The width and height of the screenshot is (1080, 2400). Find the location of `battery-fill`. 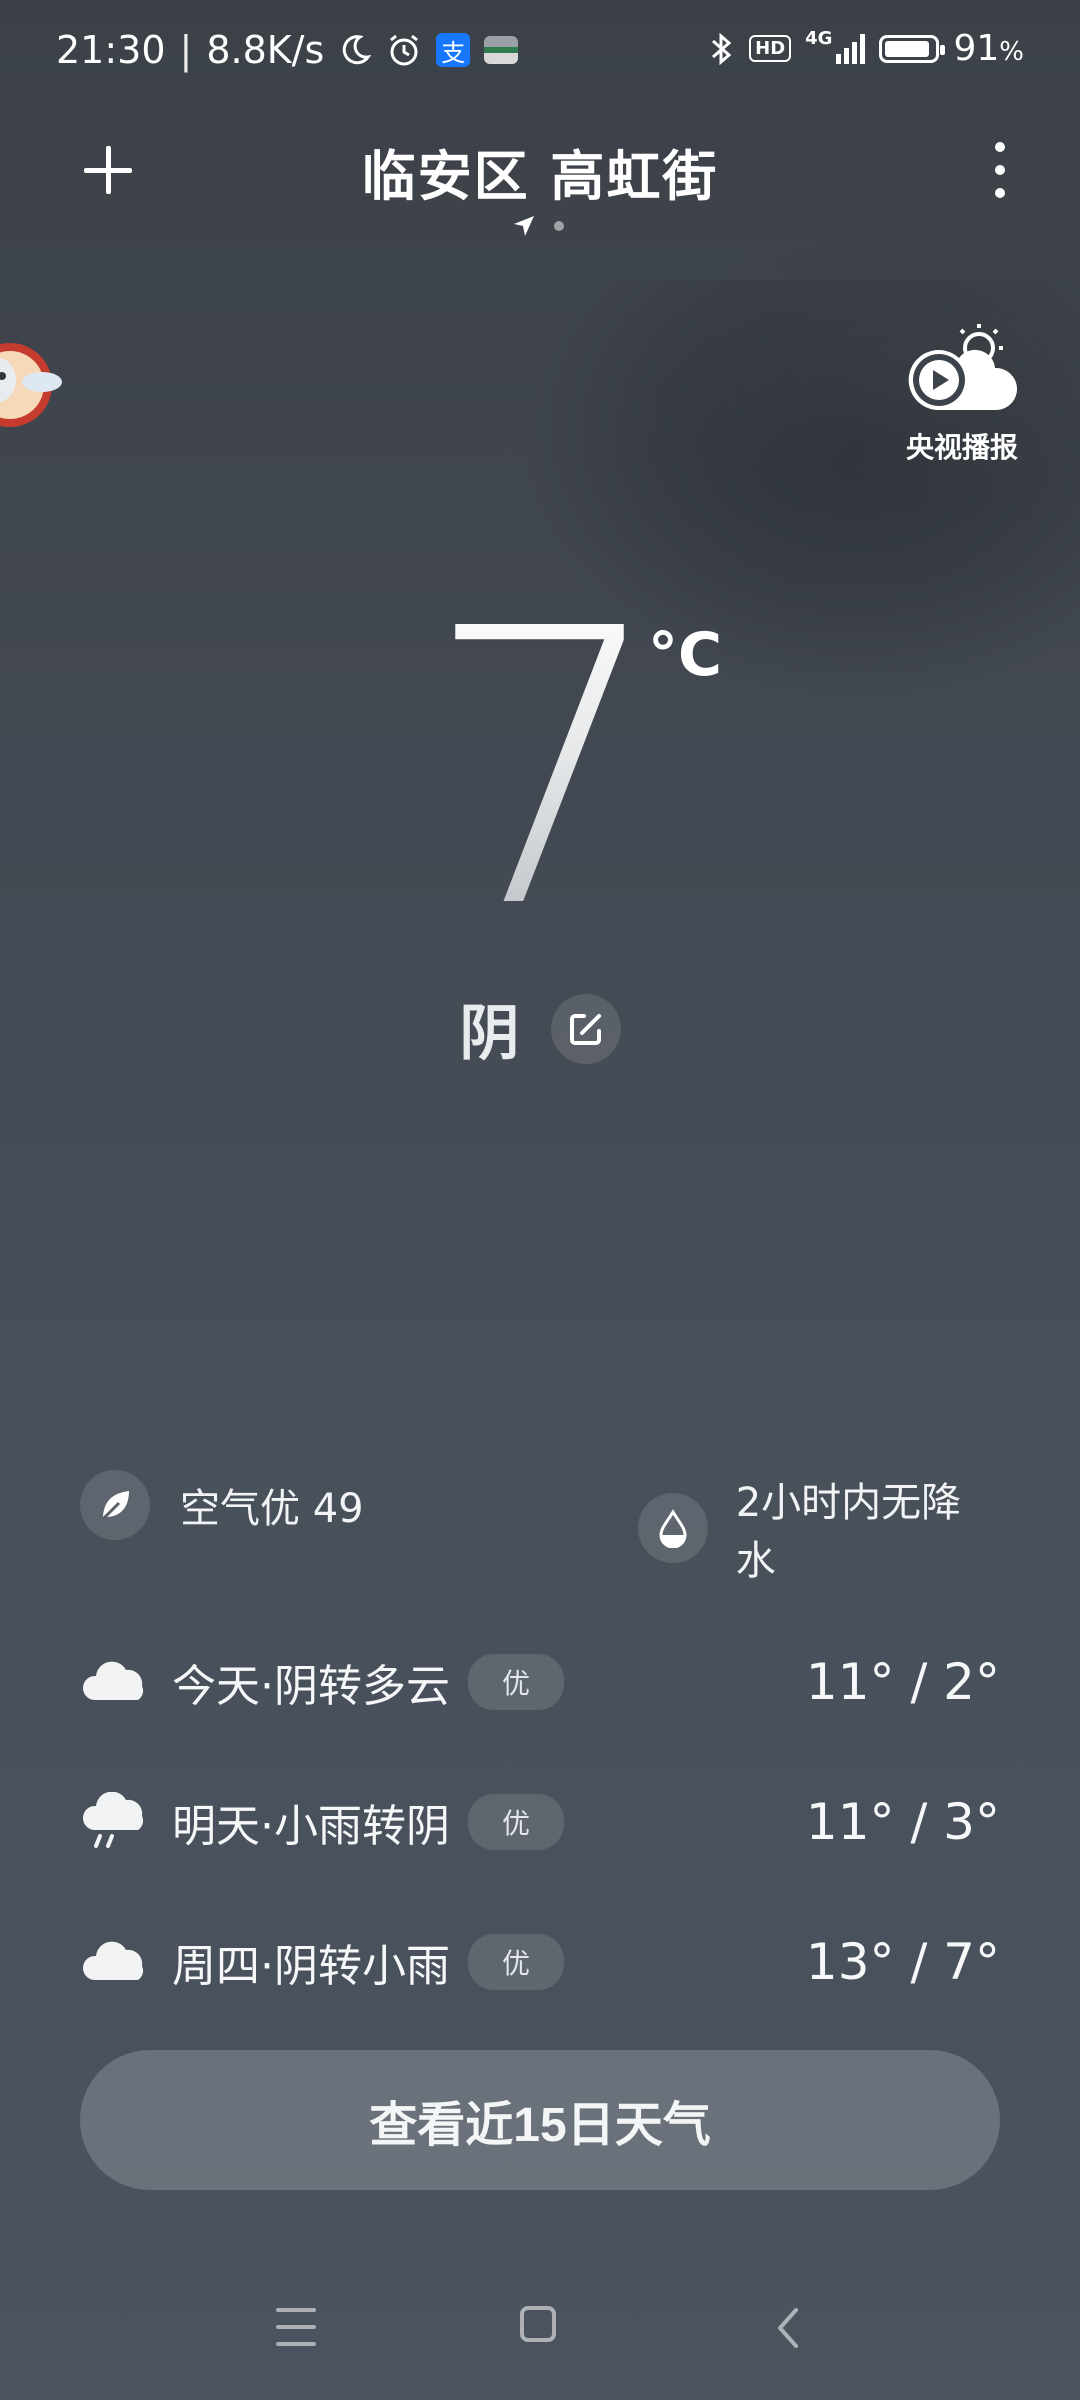

battery-fill is located at coordinates (907, 48).